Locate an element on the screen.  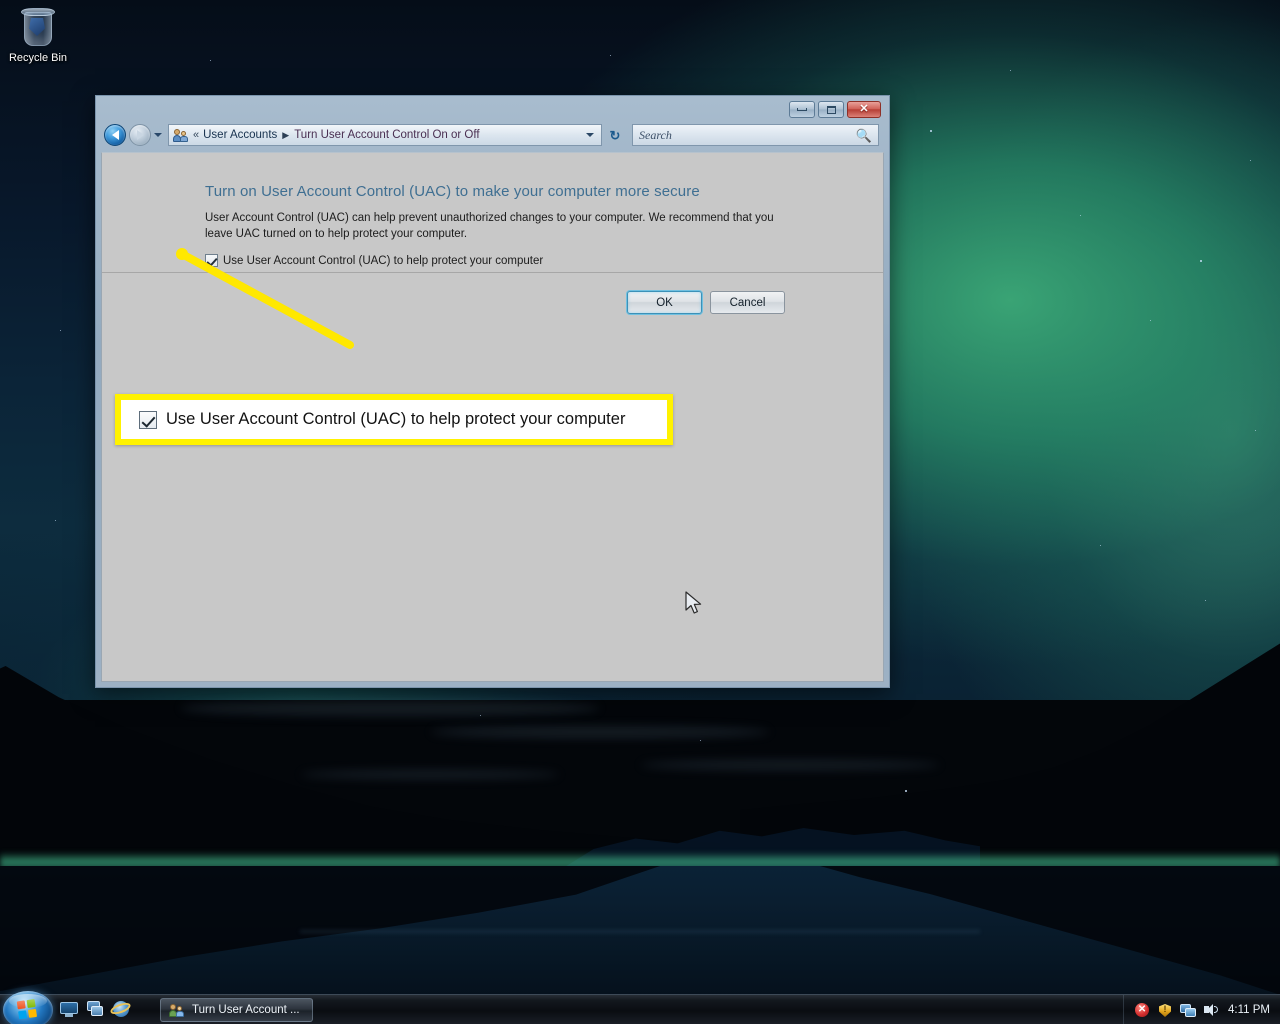
arrow-left-icon is located at coordinates (115, 135).